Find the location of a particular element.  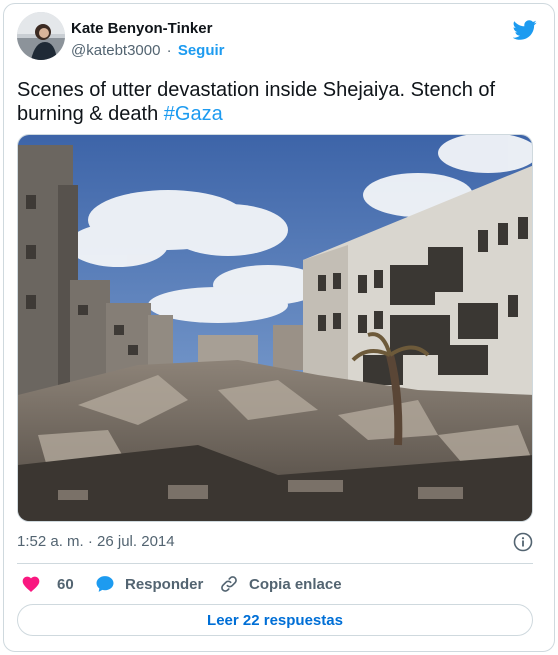

read-replies-button: Leer 22 respuestas is located at coordinates (275, 620).